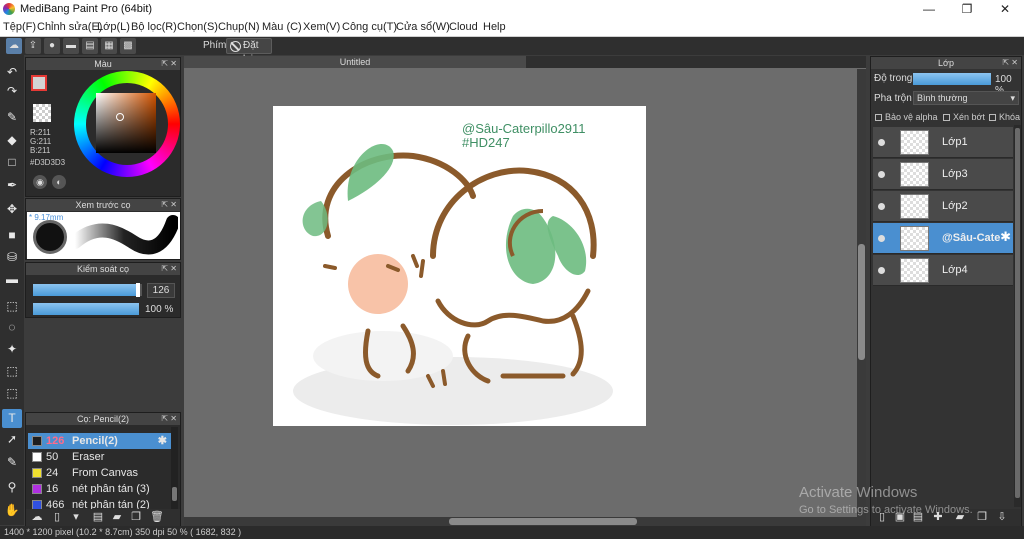 This screenshot has height=539, width=1024. I want to click on transparent-color-swatch, so click(42, 113).